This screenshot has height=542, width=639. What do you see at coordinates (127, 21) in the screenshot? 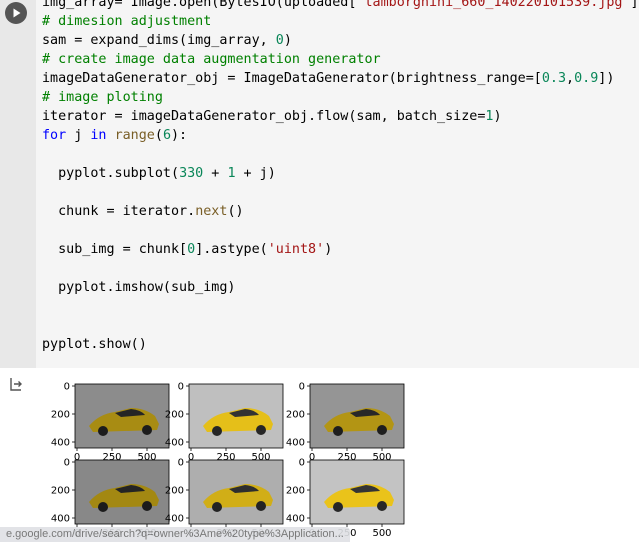
I see `code-token: # dimesion adjustment` at bounding box center [127, 21].